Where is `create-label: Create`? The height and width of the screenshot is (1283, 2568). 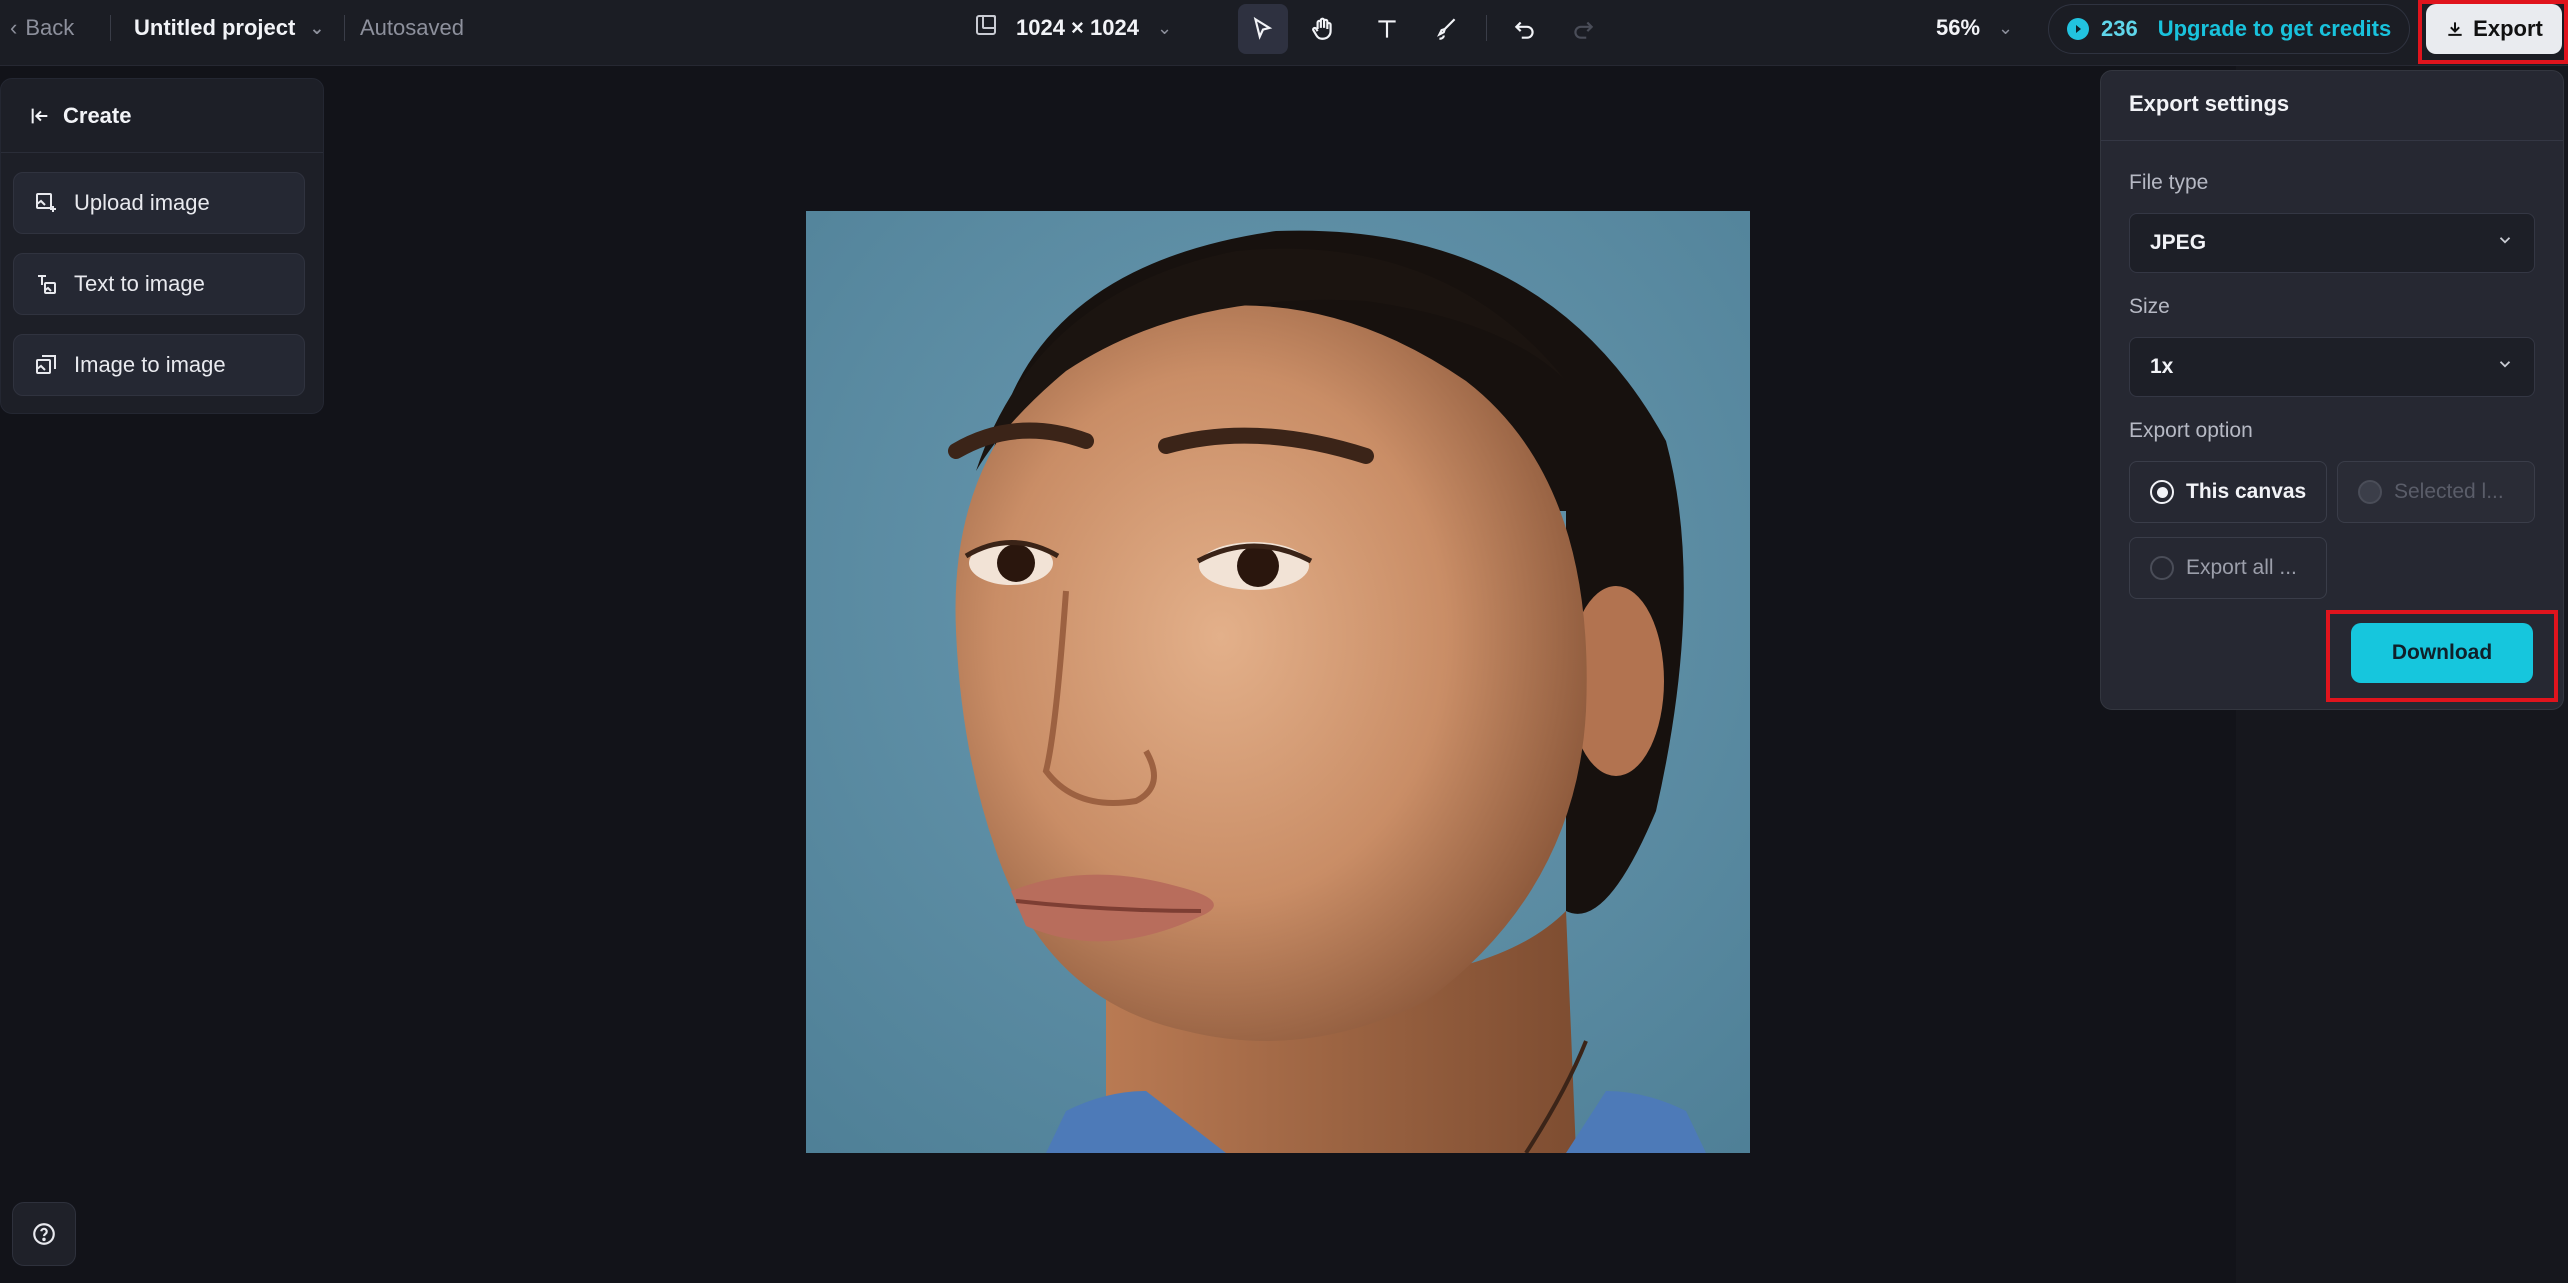
create-label: Create is located at coordinates (97, 115).